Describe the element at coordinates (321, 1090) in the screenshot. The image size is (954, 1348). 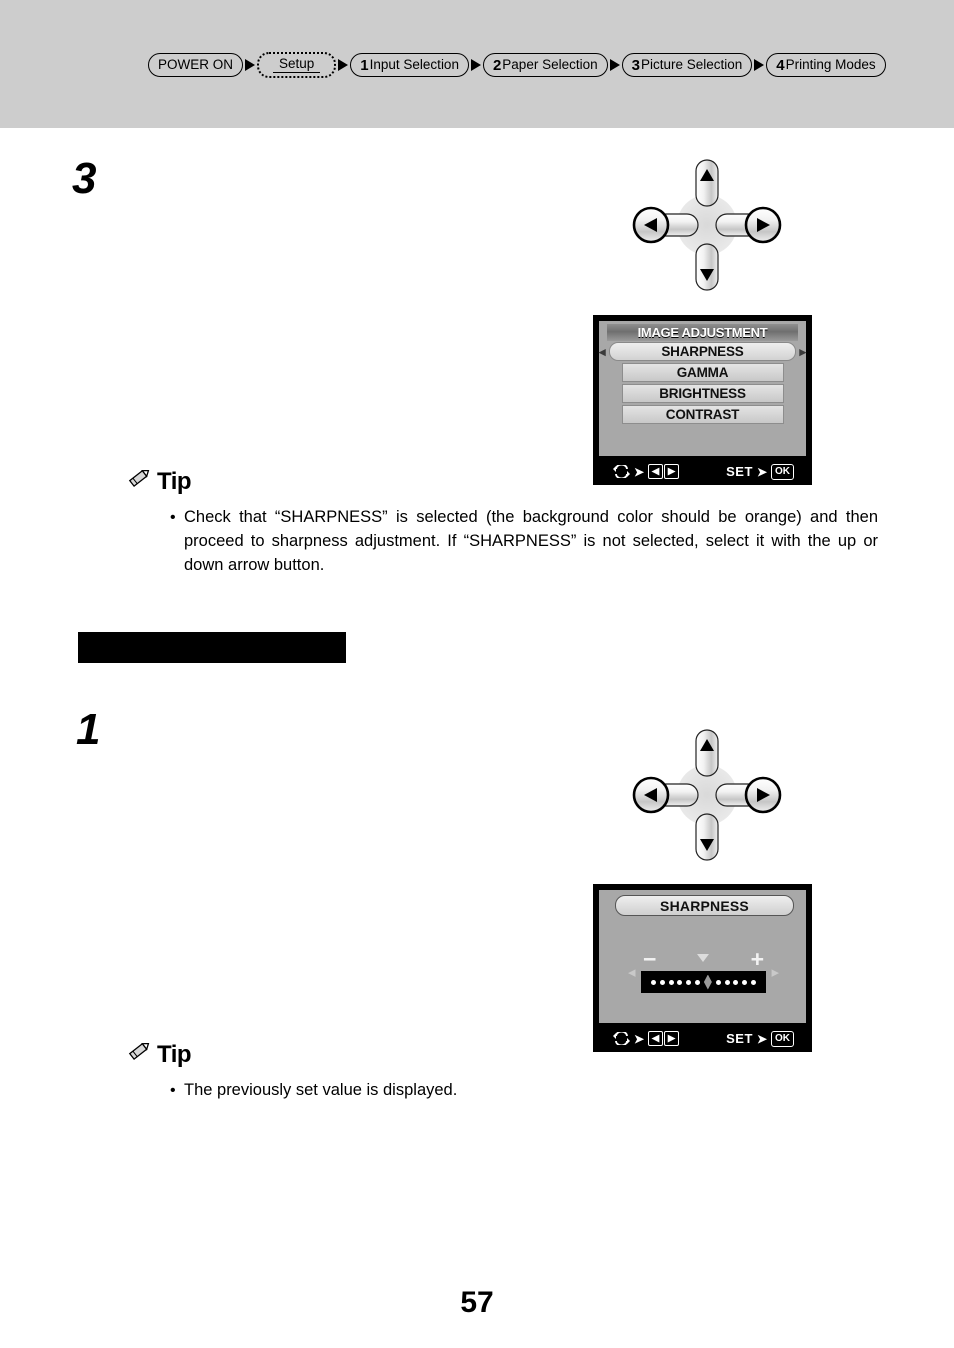
I see `tip-body-text: The previously set value is displayed.` at that location.